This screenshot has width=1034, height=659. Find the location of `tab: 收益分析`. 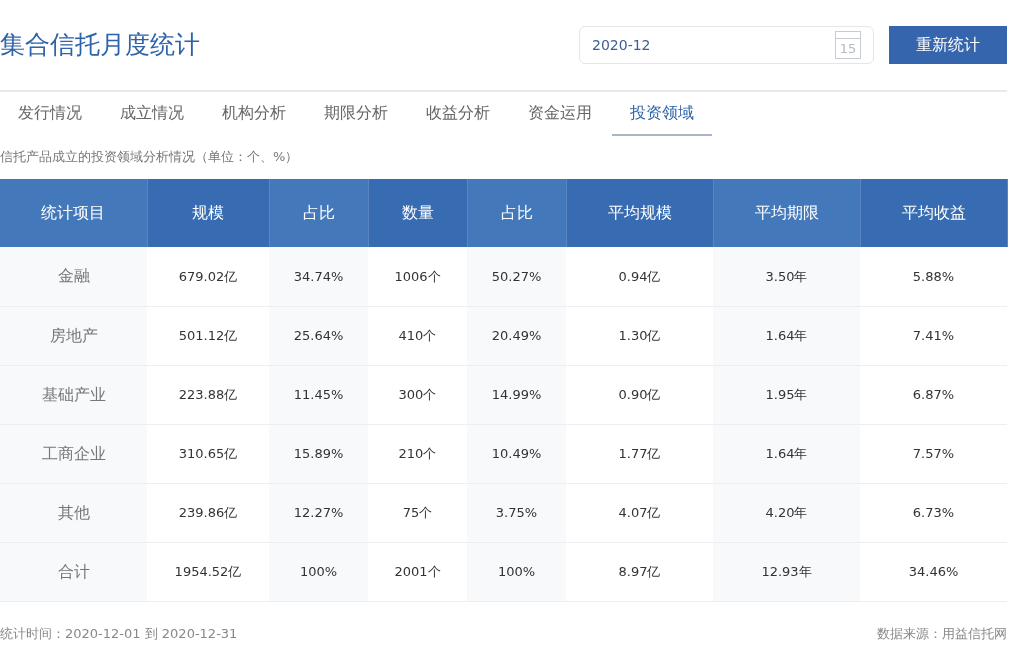

tab: 收益分析 is located at coordinates (458, 114).